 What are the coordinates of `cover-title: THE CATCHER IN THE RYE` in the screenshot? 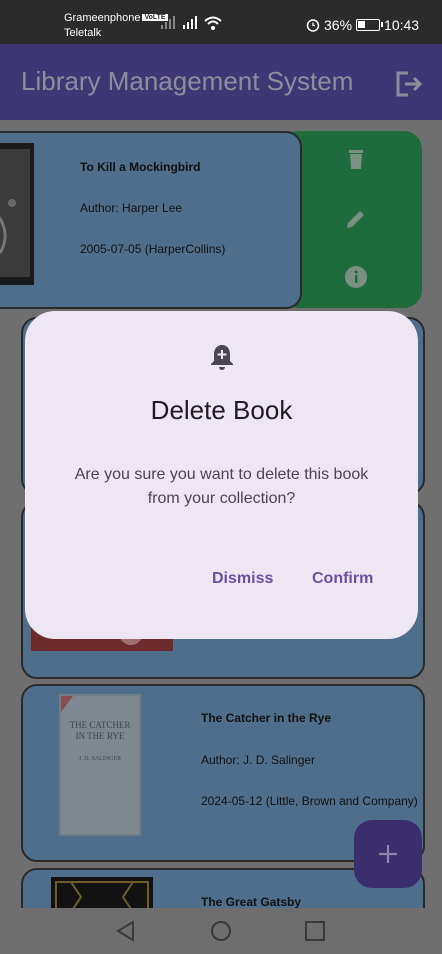 It's located at (100, 730).